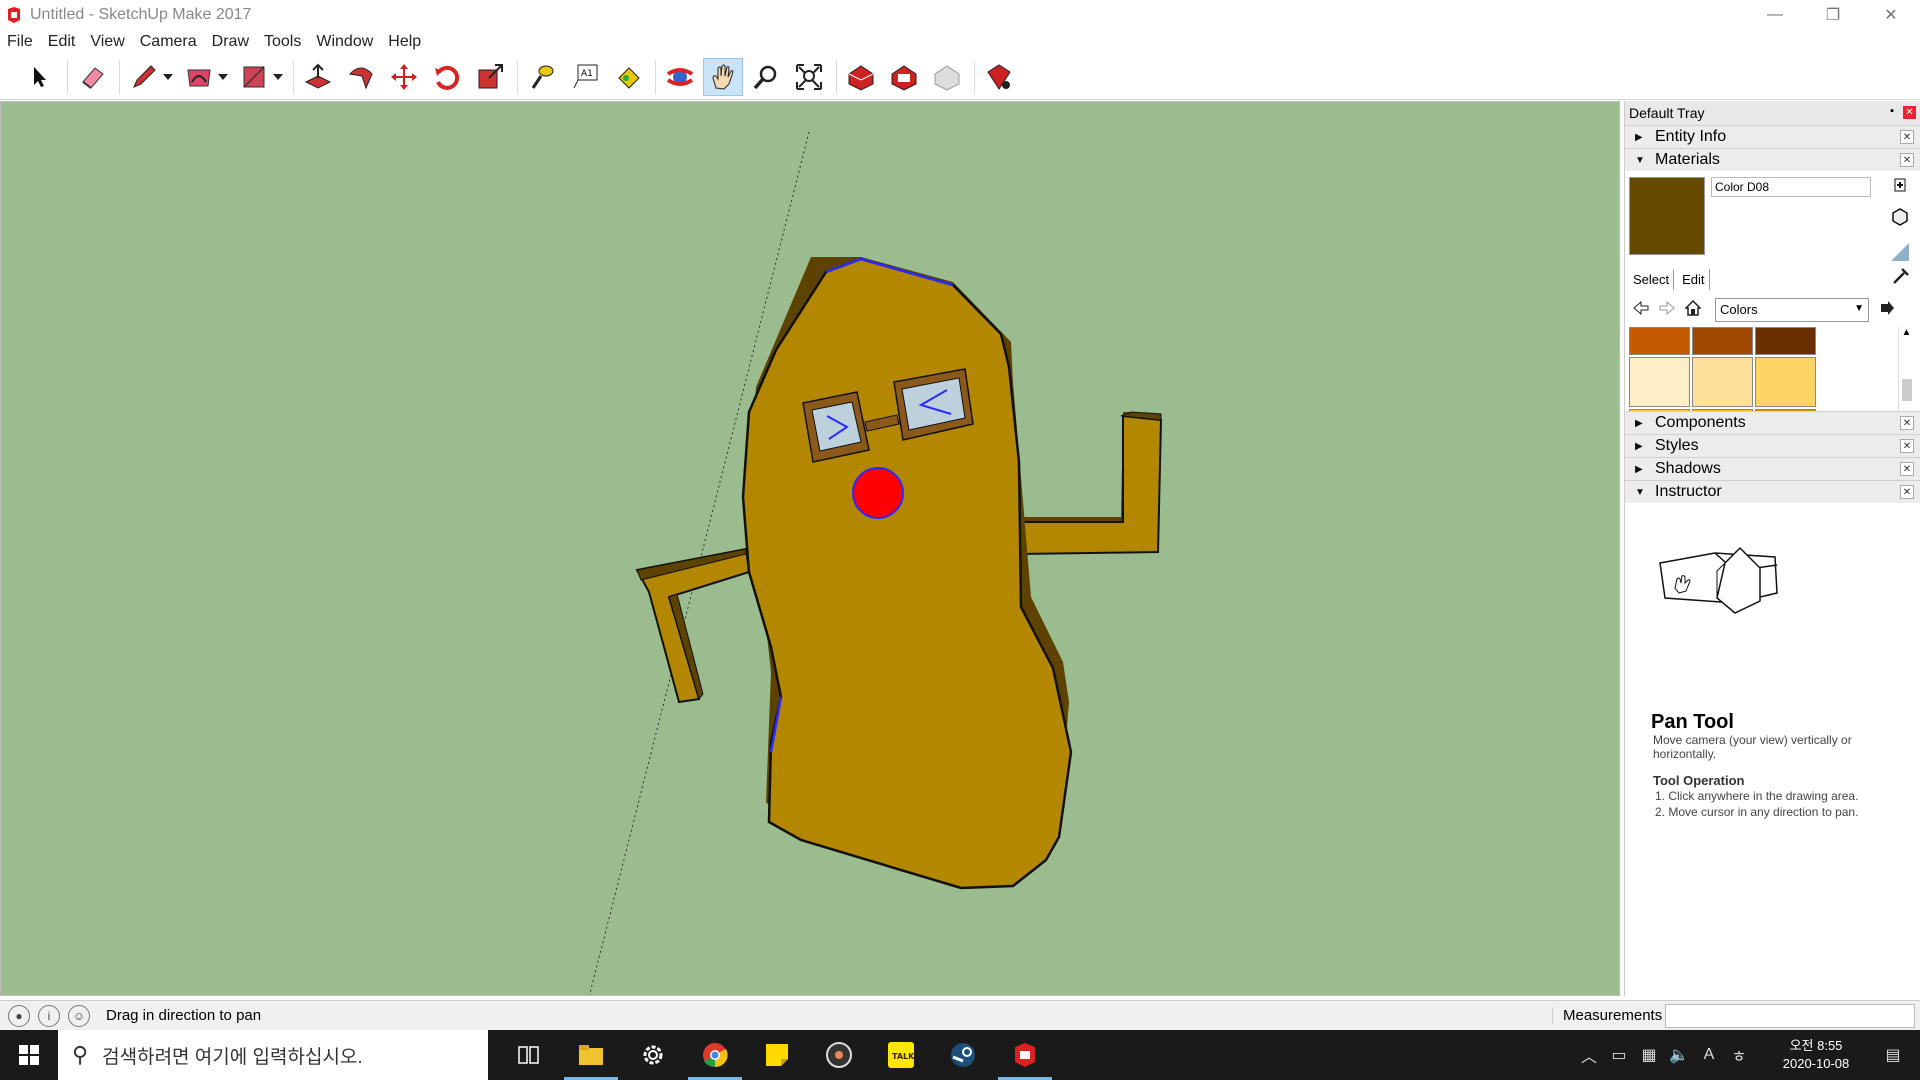 Image resolution: width=1920 pixels, height=1080 pixels. I want to click on task-view-button, so click(529, 1055).